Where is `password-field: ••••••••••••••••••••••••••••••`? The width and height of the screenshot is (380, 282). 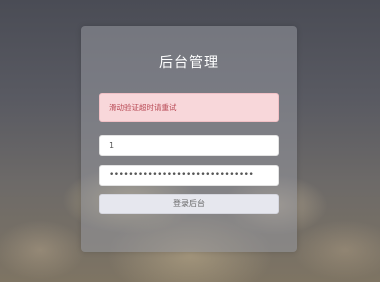 password-field: •••••••••••••••••••••••••••••• is located at coordinates (189, 175).